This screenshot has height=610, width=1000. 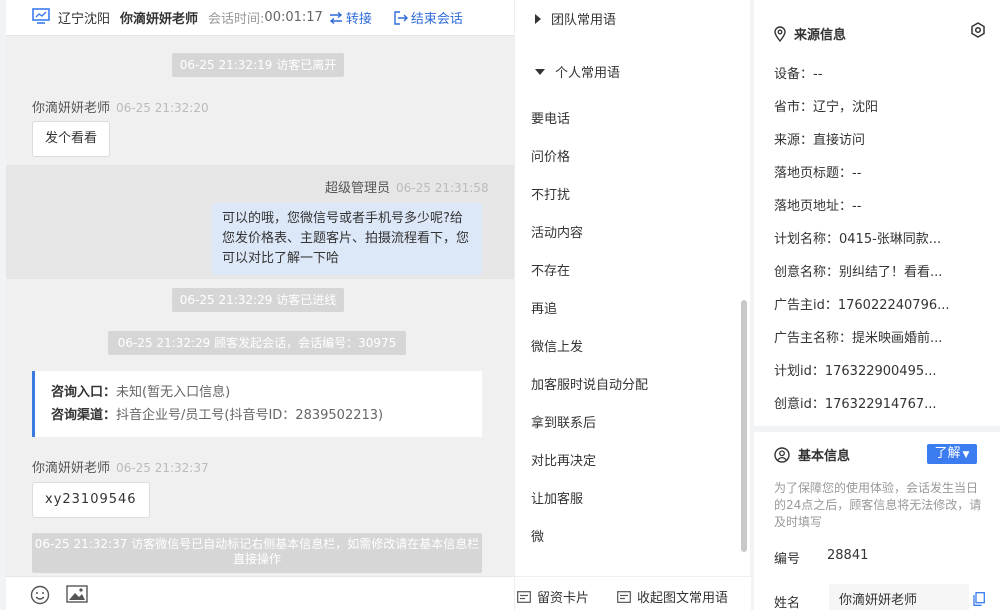 What do you see at coordinates (744, 426) in the screenshot?
I see `phrases-scrollbar` at bounding box center [744, 426].